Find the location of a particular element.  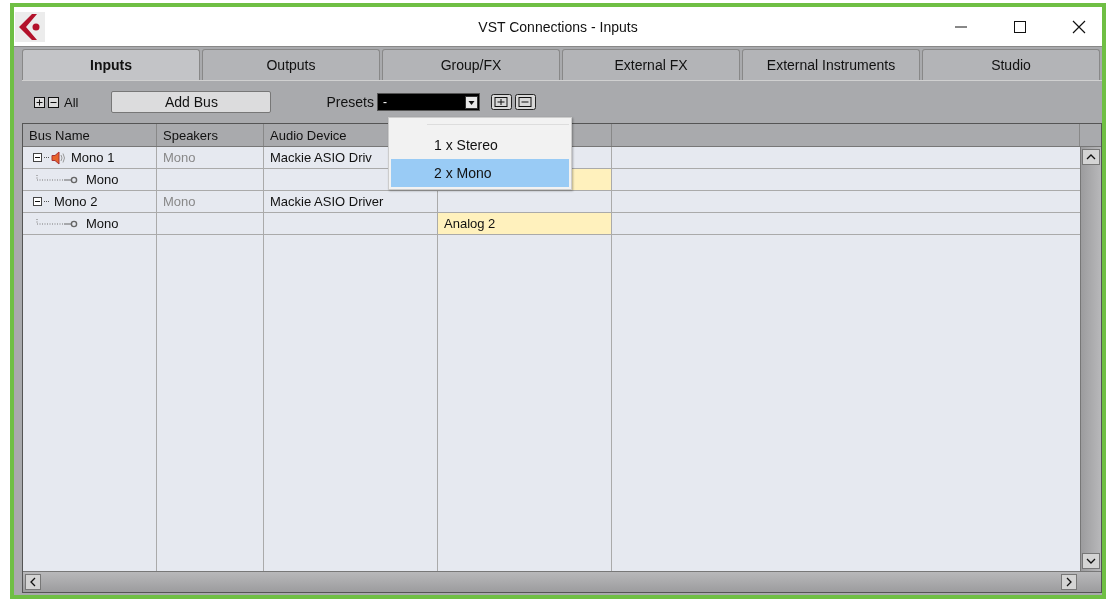

device-port-cell: Analog 2 is located at coordinates (525, 223).